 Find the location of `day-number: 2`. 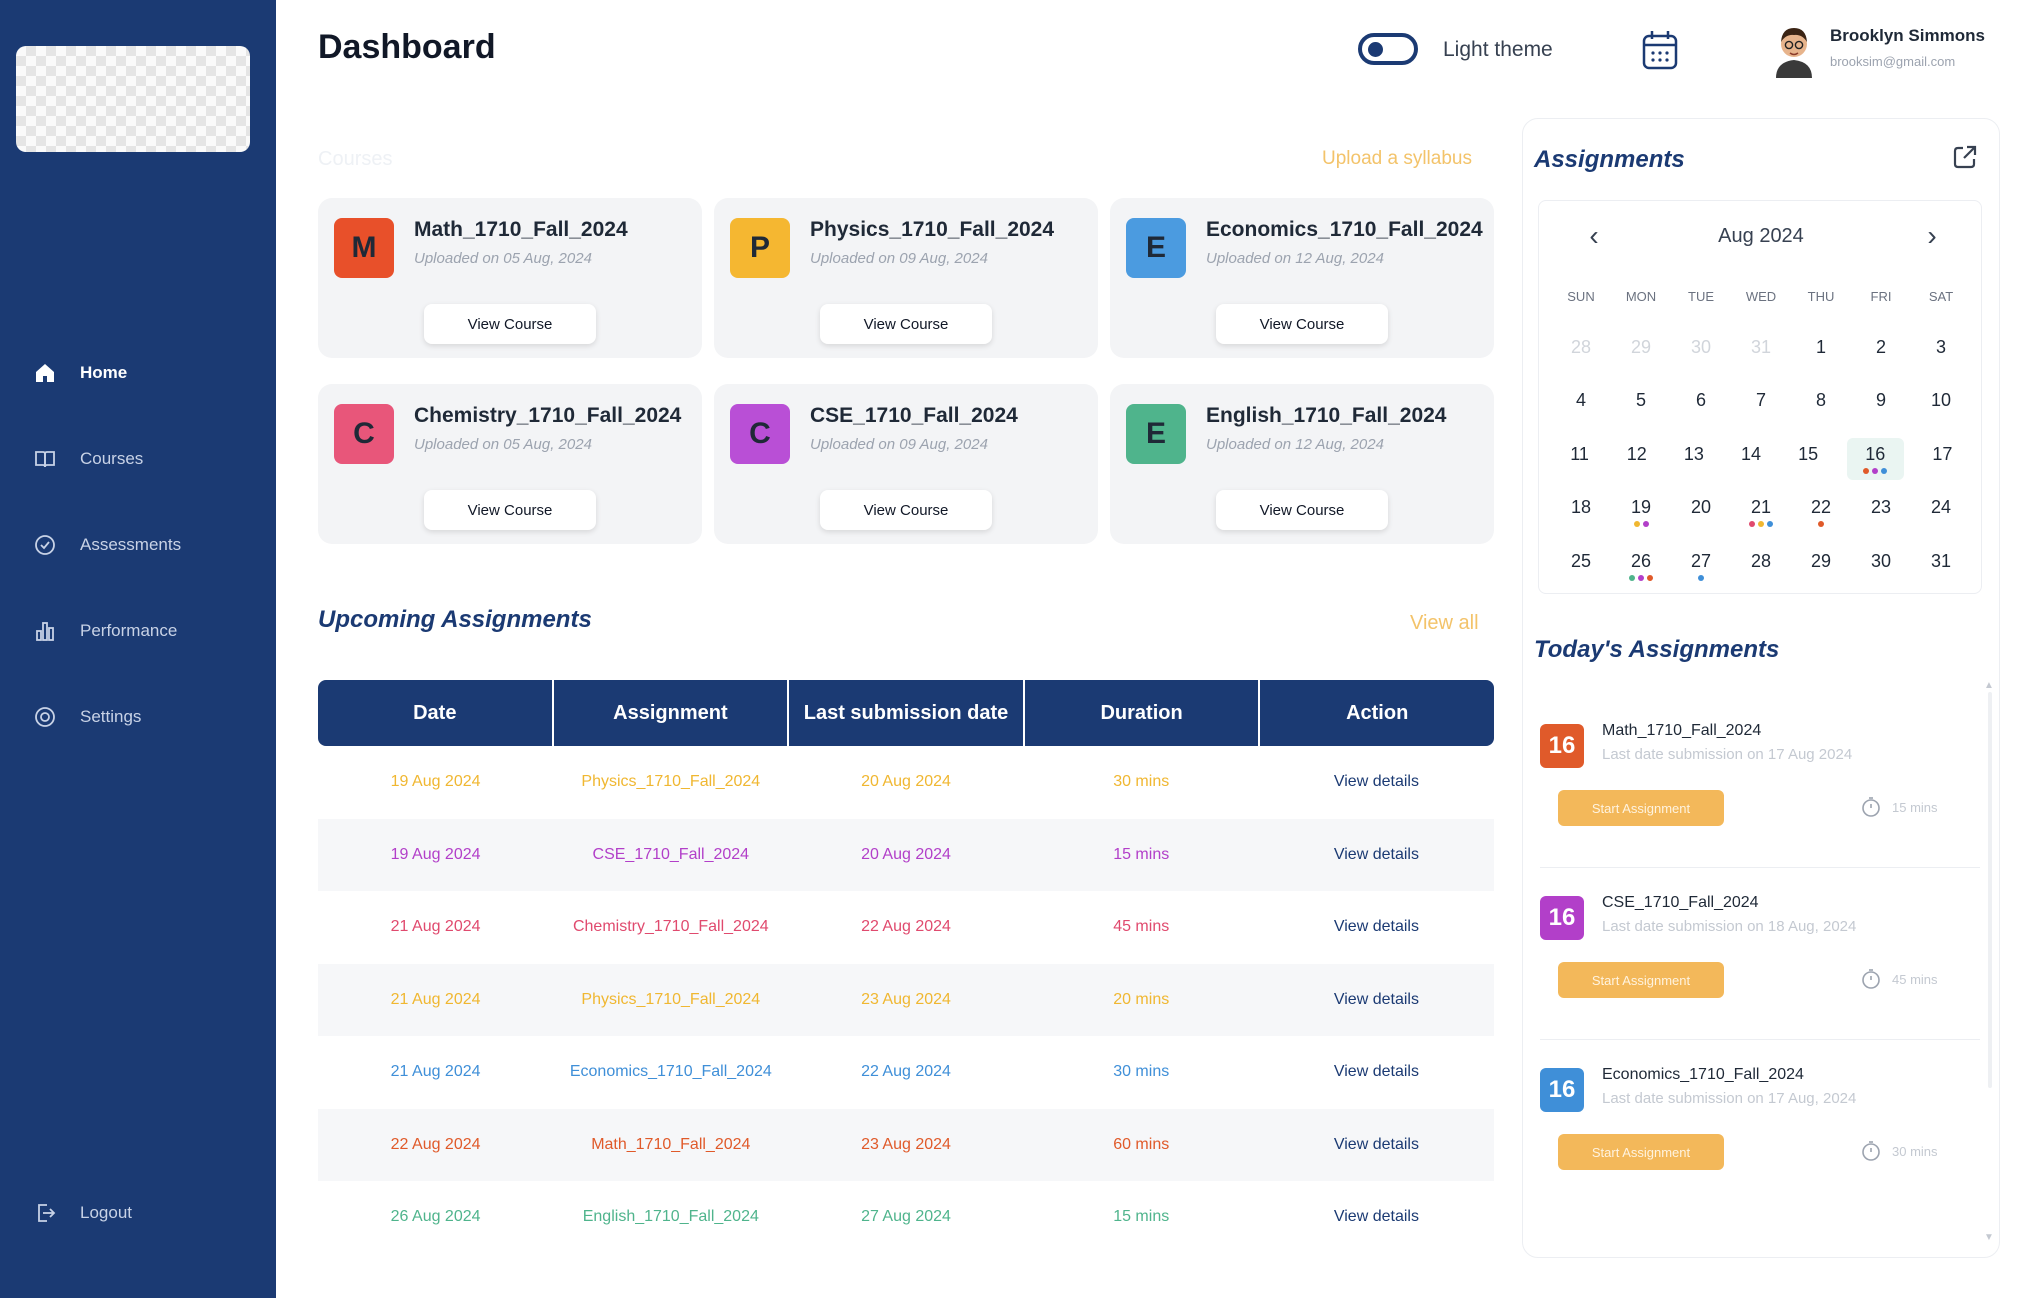

day-number: 2 is located at coordinates (1880, 346).